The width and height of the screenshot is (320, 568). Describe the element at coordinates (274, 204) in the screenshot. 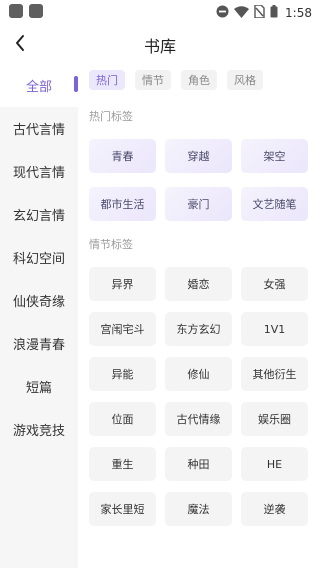

I see `tag-chip: 文艺随笔` at that location.